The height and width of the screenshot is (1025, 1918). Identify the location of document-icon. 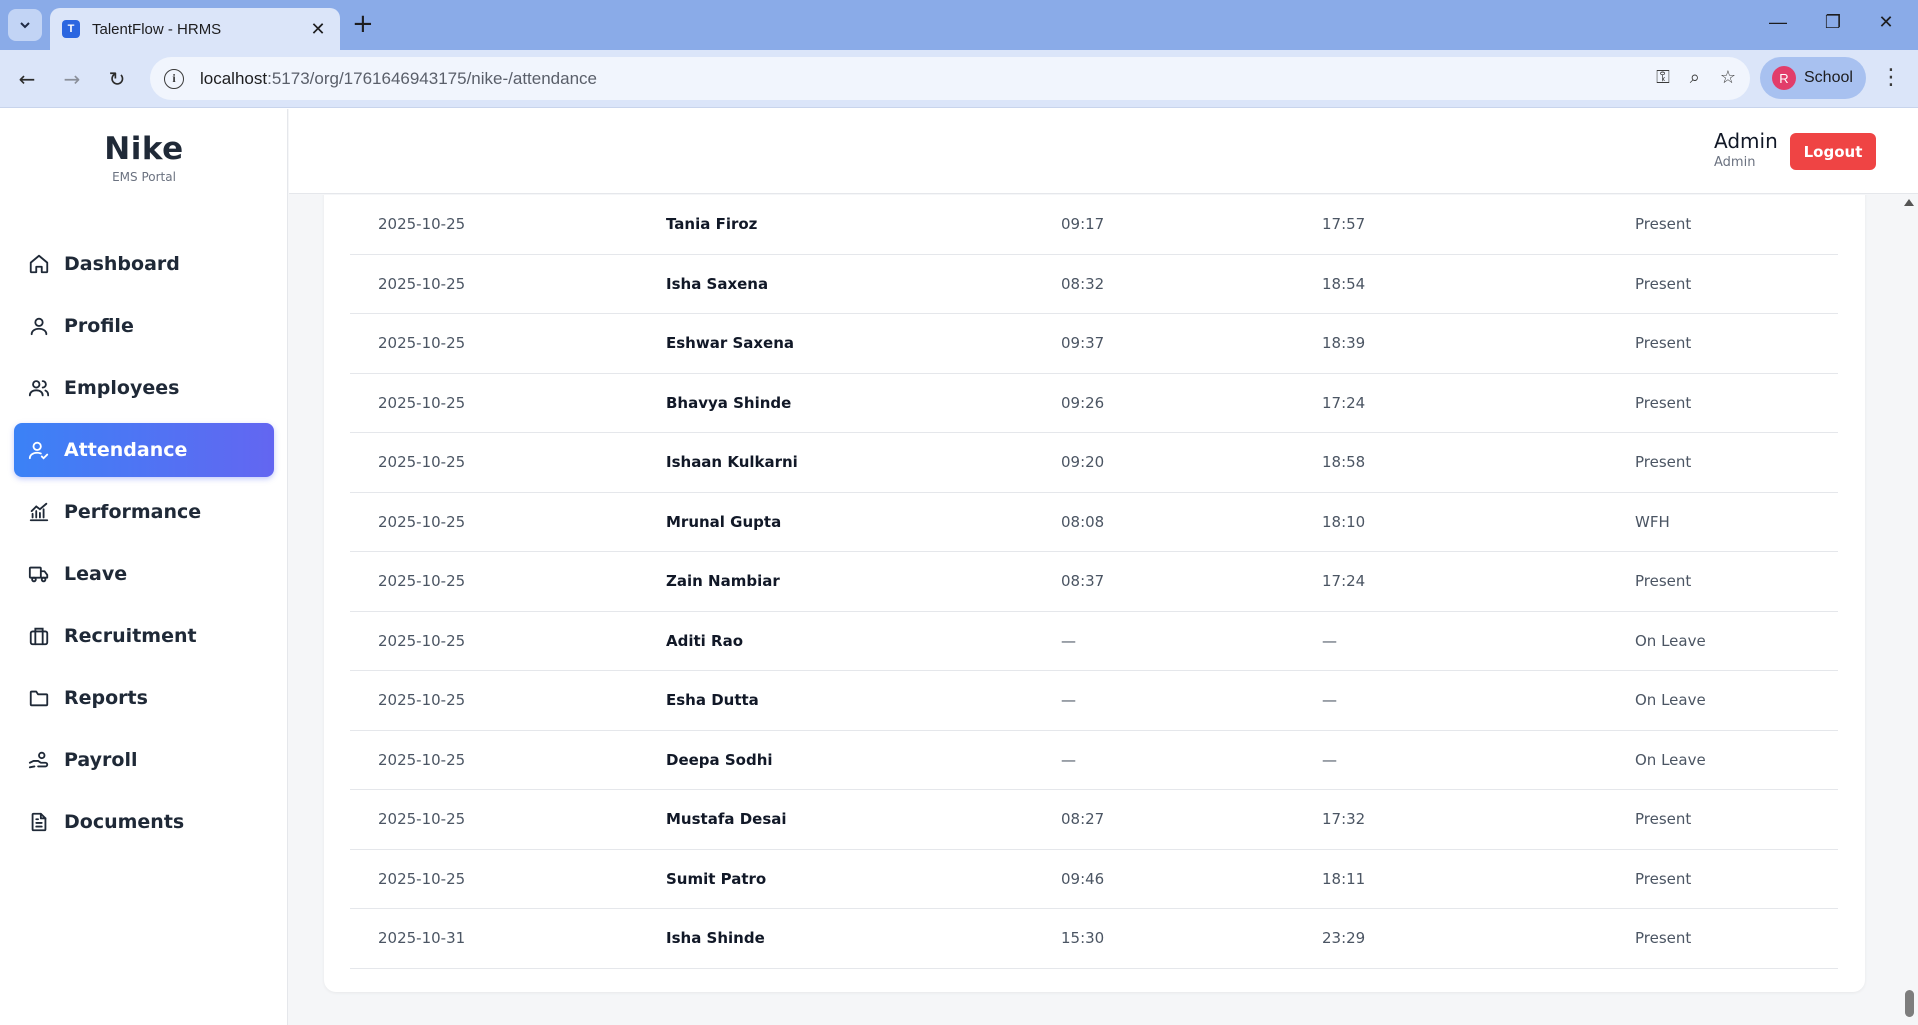
(39, 822).